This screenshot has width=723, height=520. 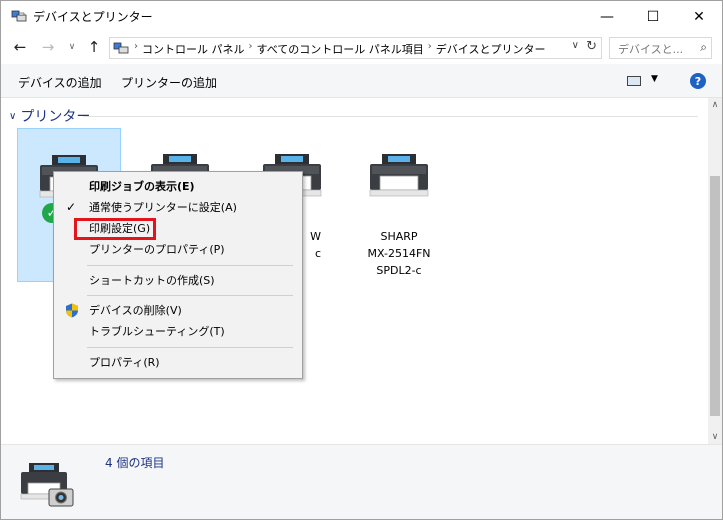 I want to click on maximize-button: ☐, so click(x=653, y=16).